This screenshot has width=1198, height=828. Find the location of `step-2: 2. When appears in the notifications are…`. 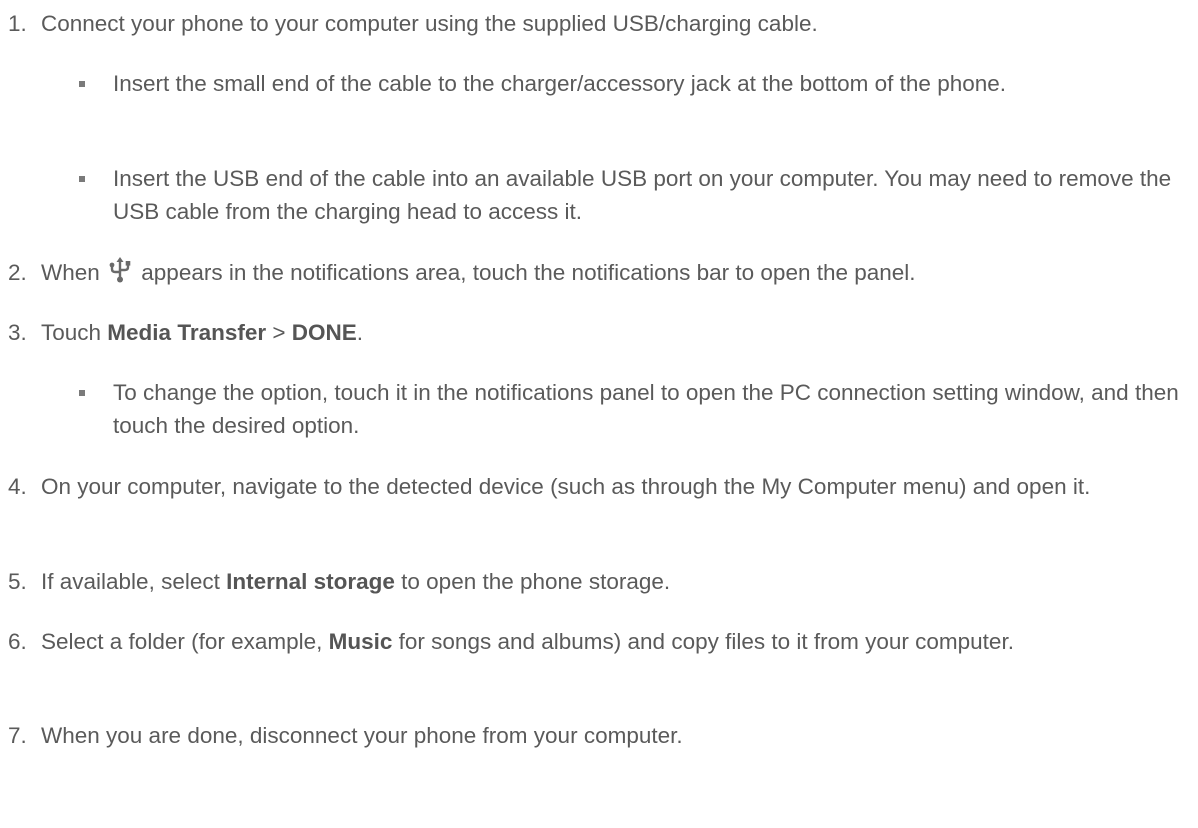

step-2: 2. When appears in the notifications are… is located at coordinates (598, 274).